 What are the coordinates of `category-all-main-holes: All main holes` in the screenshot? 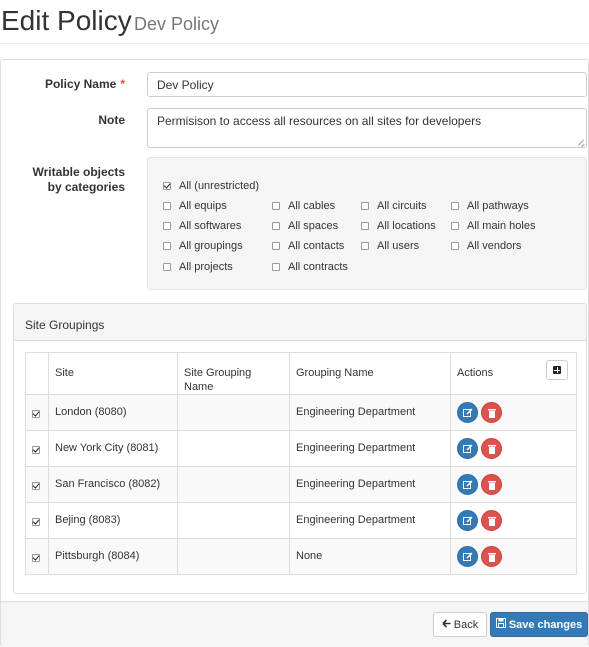 It's located at (493, 226).